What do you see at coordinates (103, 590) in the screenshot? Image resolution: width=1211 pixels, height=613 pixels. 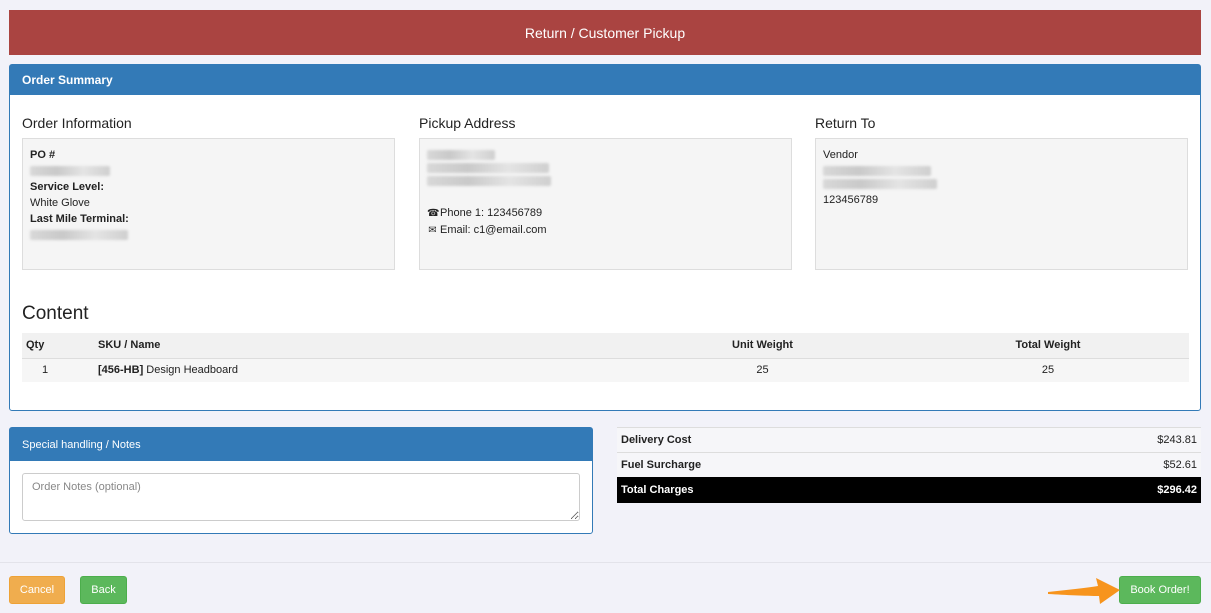 I see `back-button: Back` at bounding box center [103, 590].